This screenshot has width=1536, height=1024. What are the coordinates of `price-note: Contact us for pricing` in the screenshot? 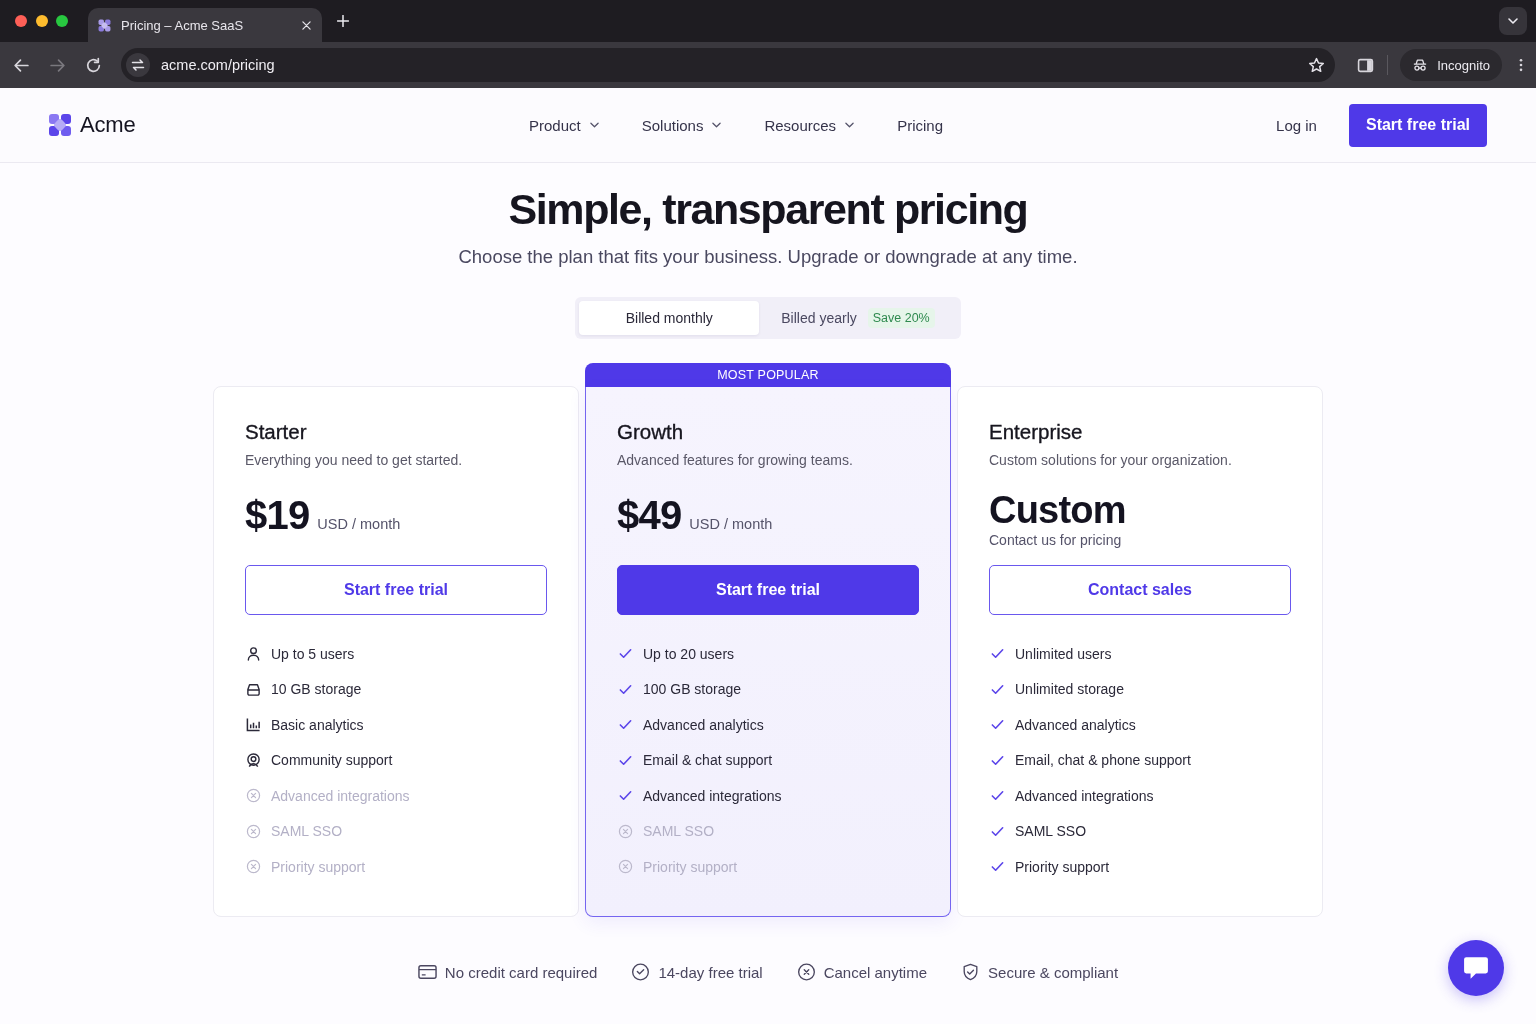 It's located at (1056, 540).